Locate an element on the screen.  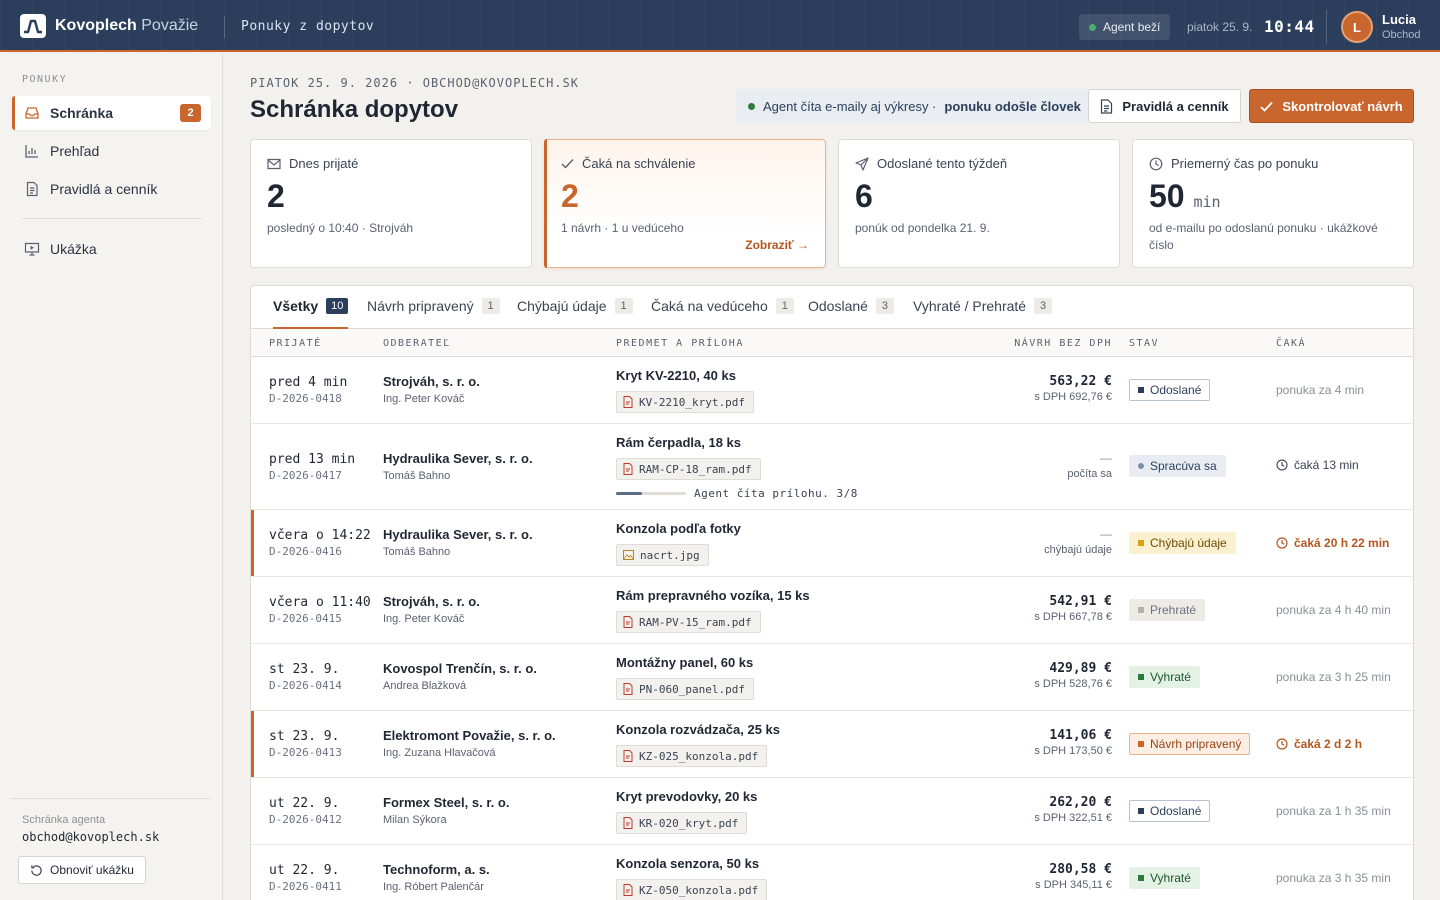
progress-text: Agent číta prílohu. 3/8 is located at coordinates (776, 493).